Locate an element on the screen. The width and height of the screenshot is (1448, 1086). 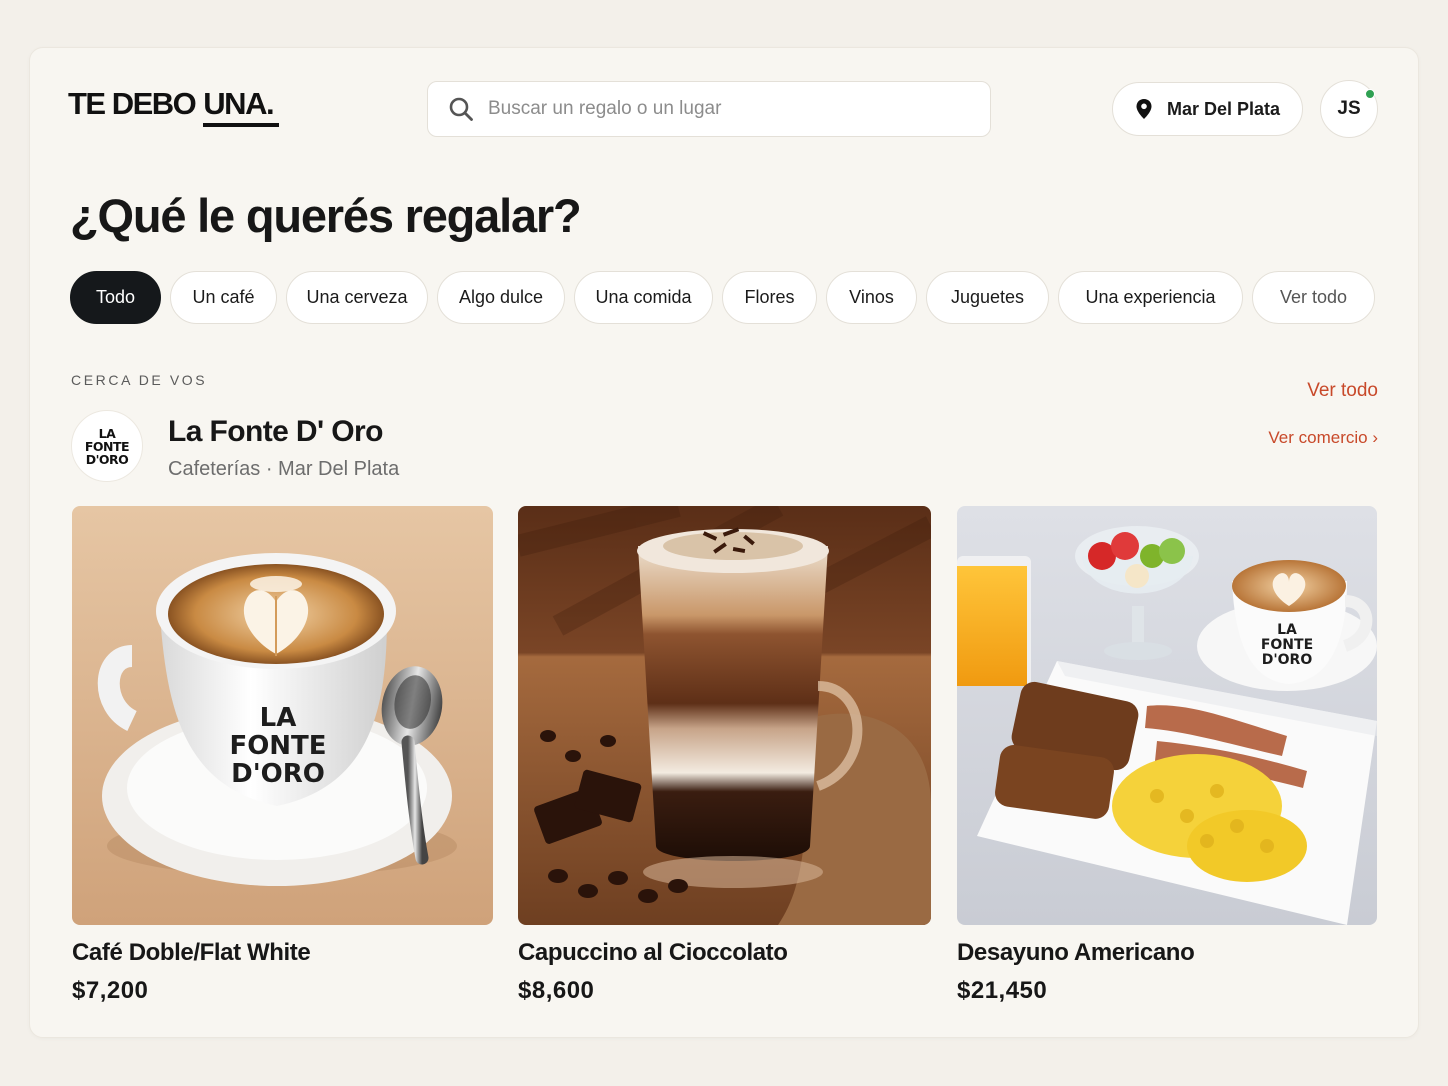
chip-algo-dulce: Algo dulce is located at coordinates (501, 297).